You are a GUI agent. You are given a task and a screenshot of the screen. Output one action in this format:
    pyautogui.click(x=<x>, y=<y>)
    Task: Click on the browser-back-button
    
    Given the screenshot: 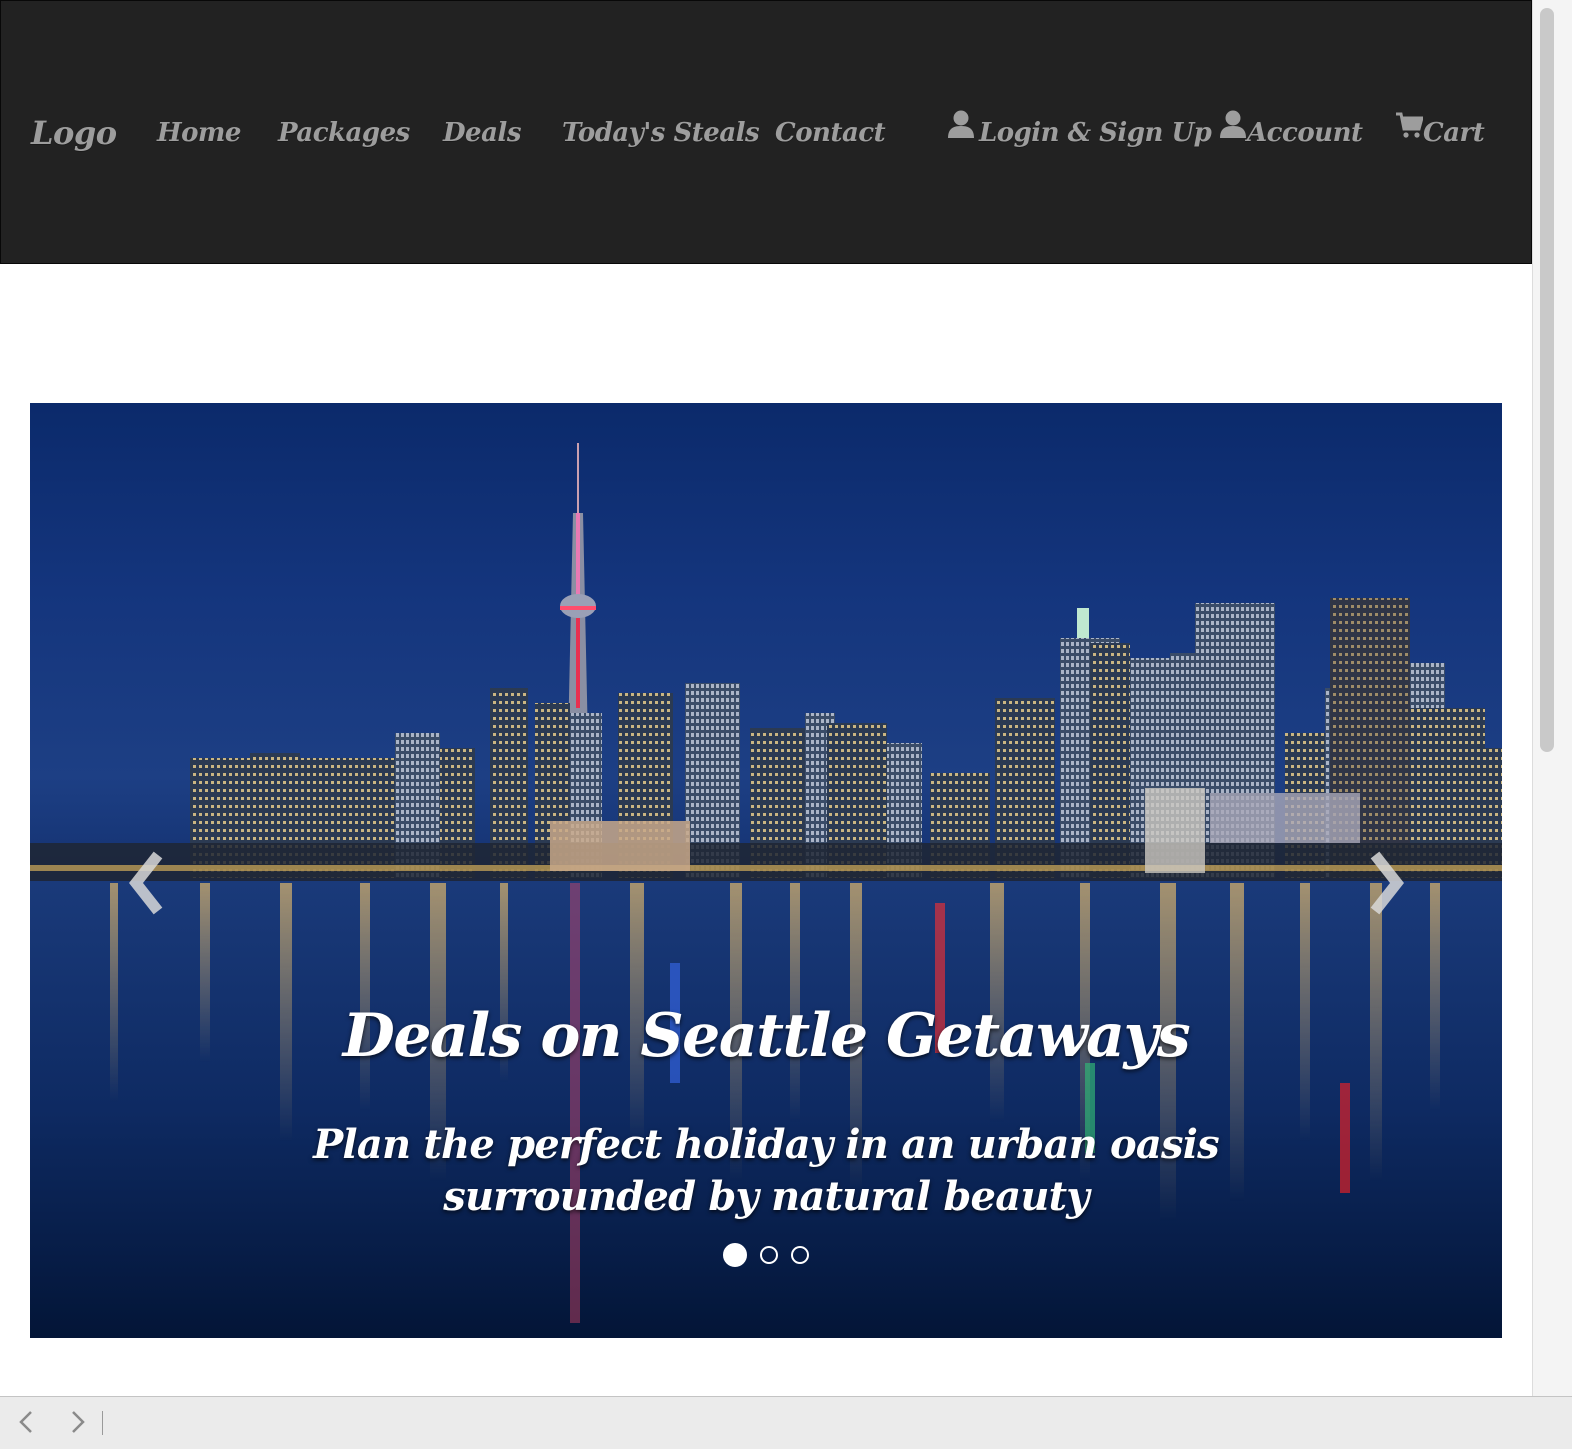 What is the action you would take?
    pyautogui.click(x=27, y=1422)
    